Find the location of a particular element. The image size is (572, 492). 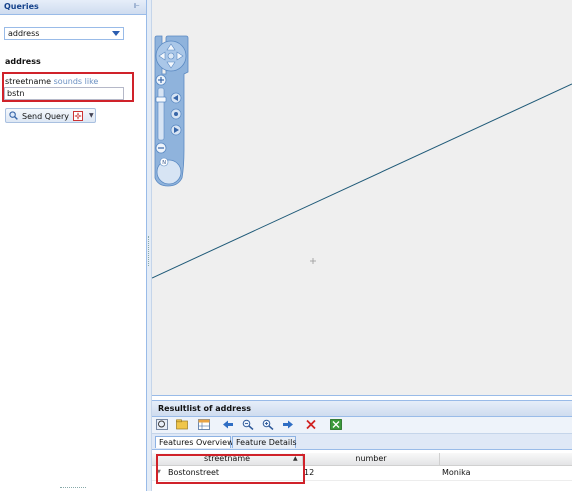

zoom-slider-thumb is located at coordinates (161, 99).